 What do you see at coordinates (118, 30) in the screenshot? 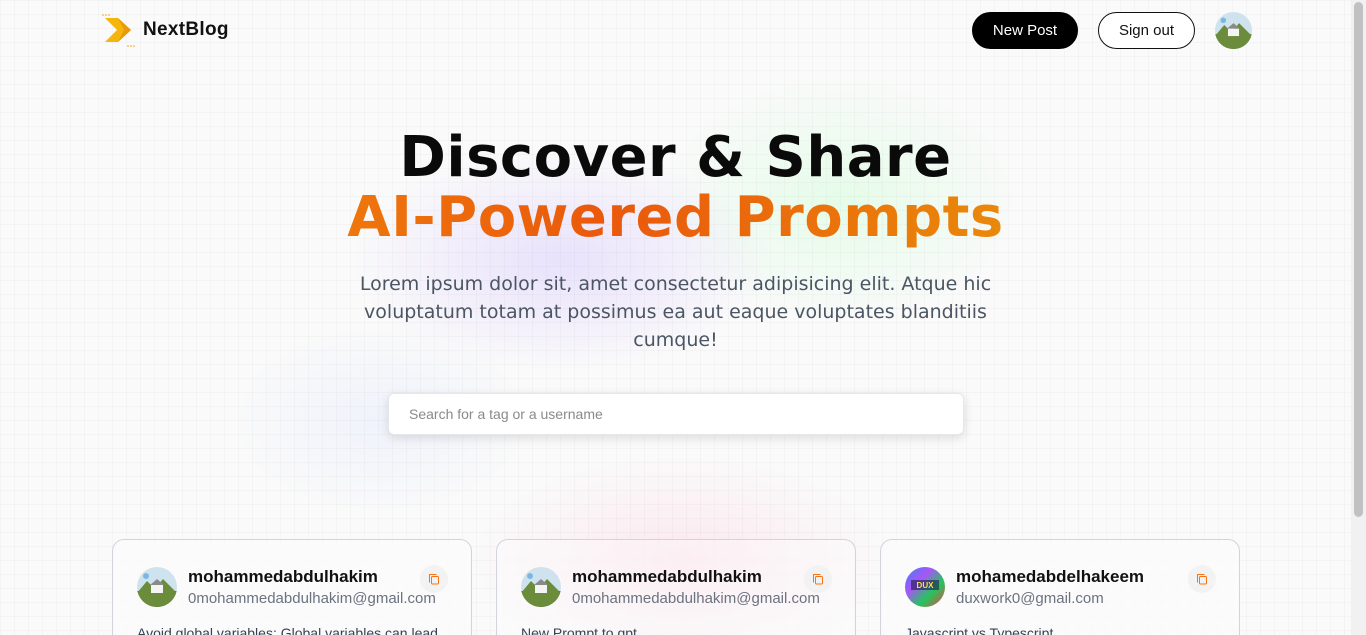
I see `logo-chevron-icon` at bounding box center [118, 30].